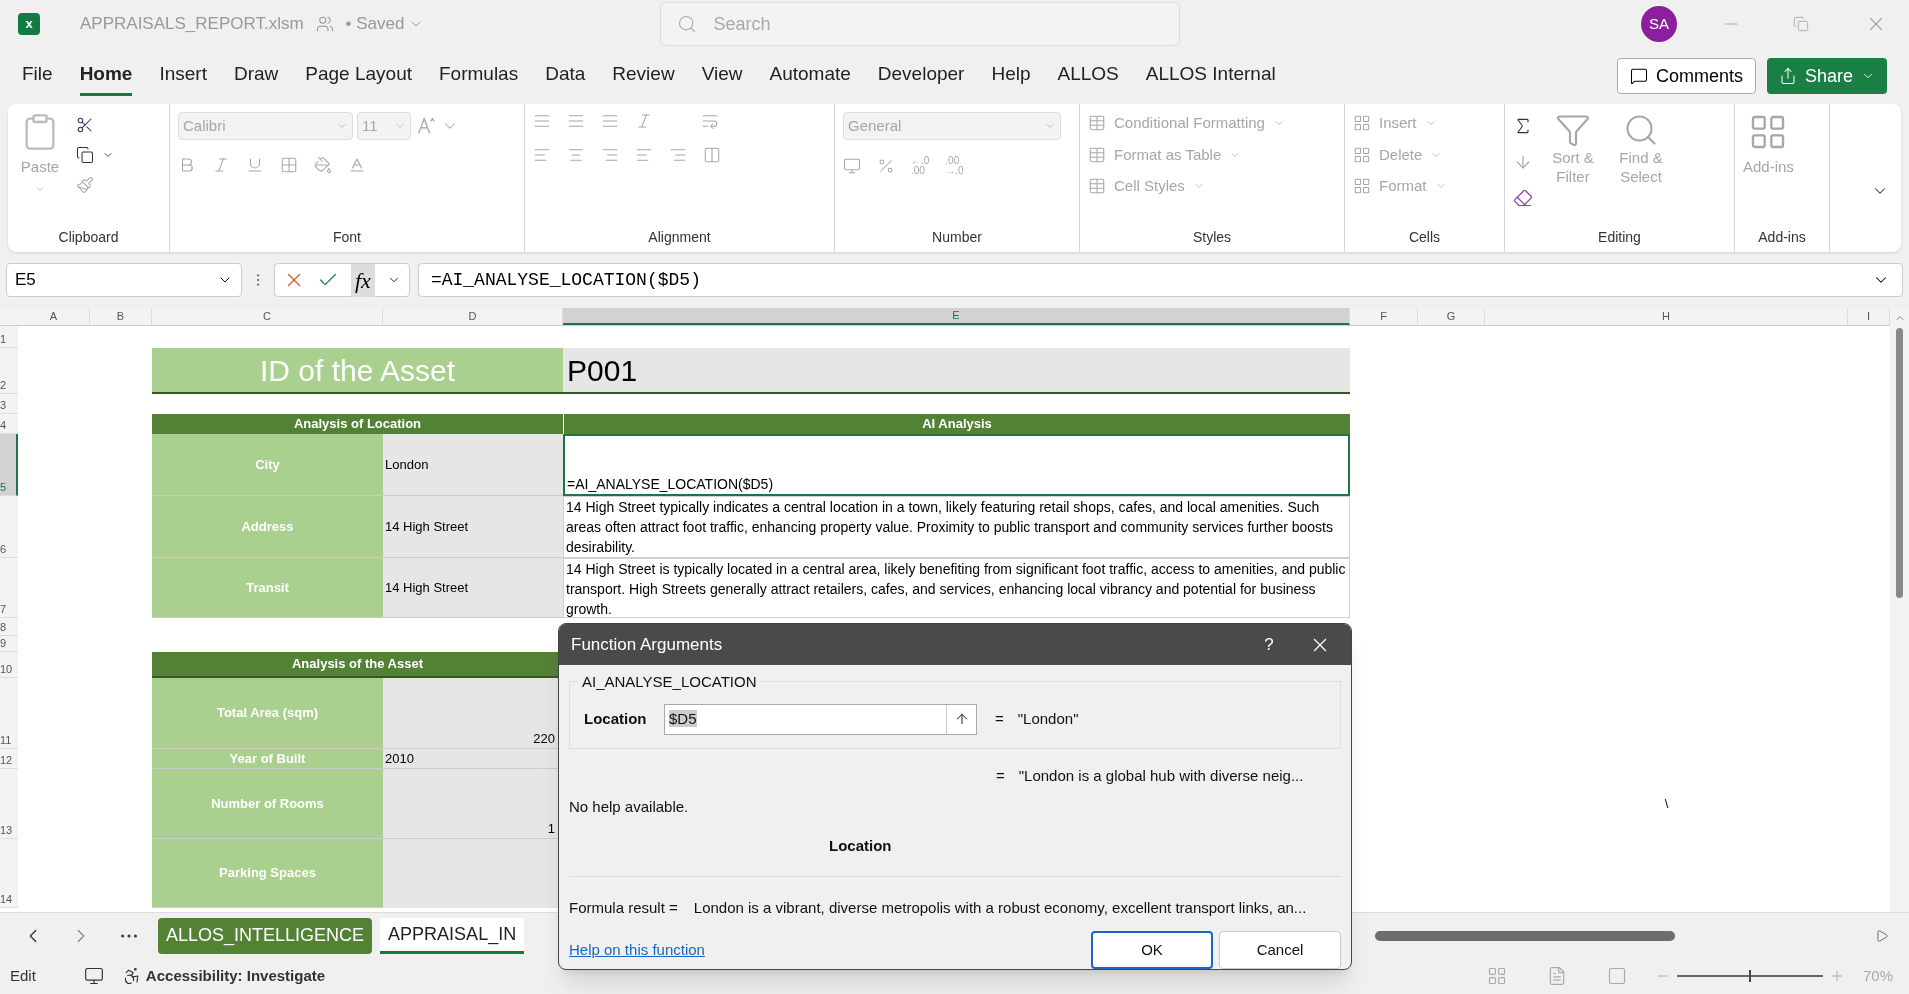  I want to click on menu-tab: Review, so click(643, 76).